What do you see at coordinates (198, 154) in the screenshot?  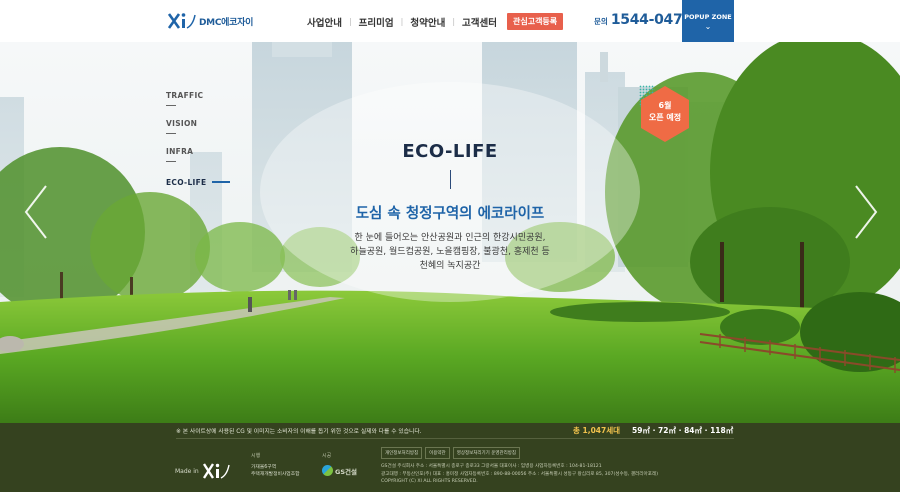 I see `side-nav-infra: INFRA` at bounding box center [198, 154].